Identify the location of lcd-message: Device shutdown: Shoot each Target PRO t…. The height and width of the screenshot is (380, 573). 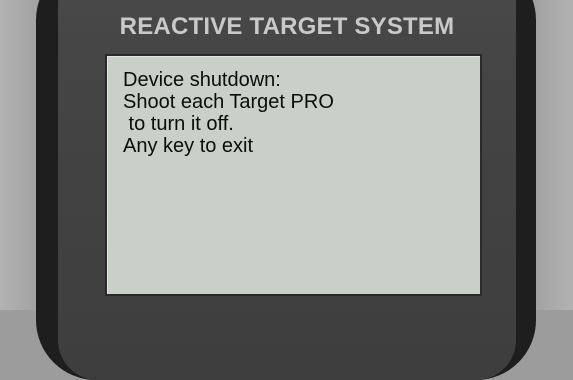
(228, 113).